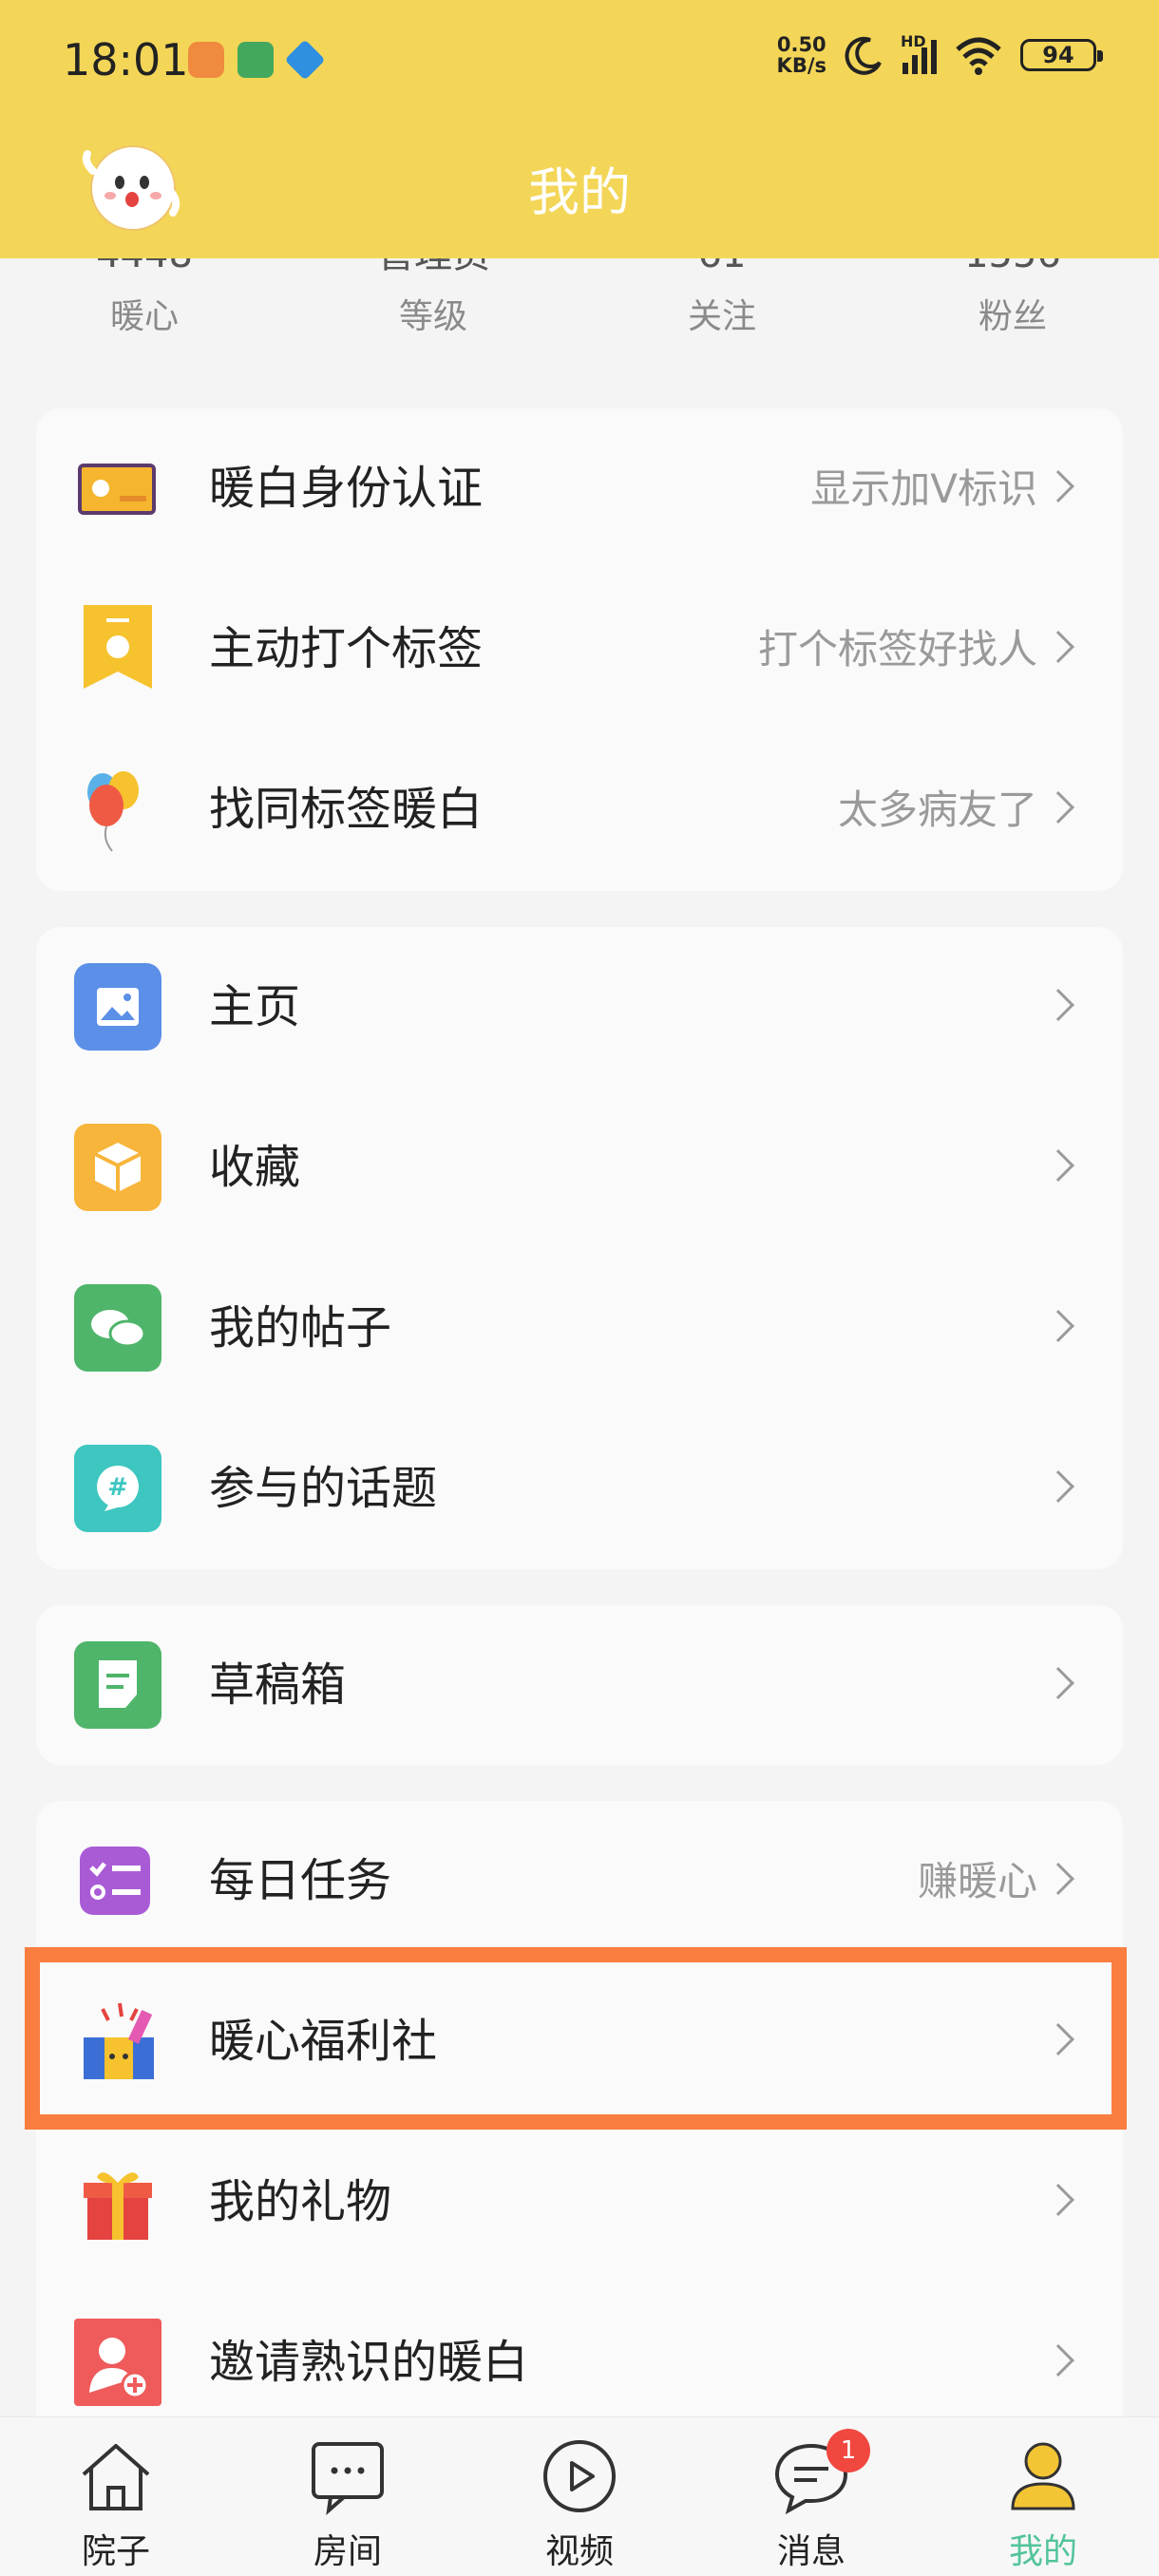 This screenshot has height=2576, width=1159. What do you see at coordinates (255, 1167) in the screenshot?
I see `menu-item-title: 收藏` at bounding box center [255, 1167].